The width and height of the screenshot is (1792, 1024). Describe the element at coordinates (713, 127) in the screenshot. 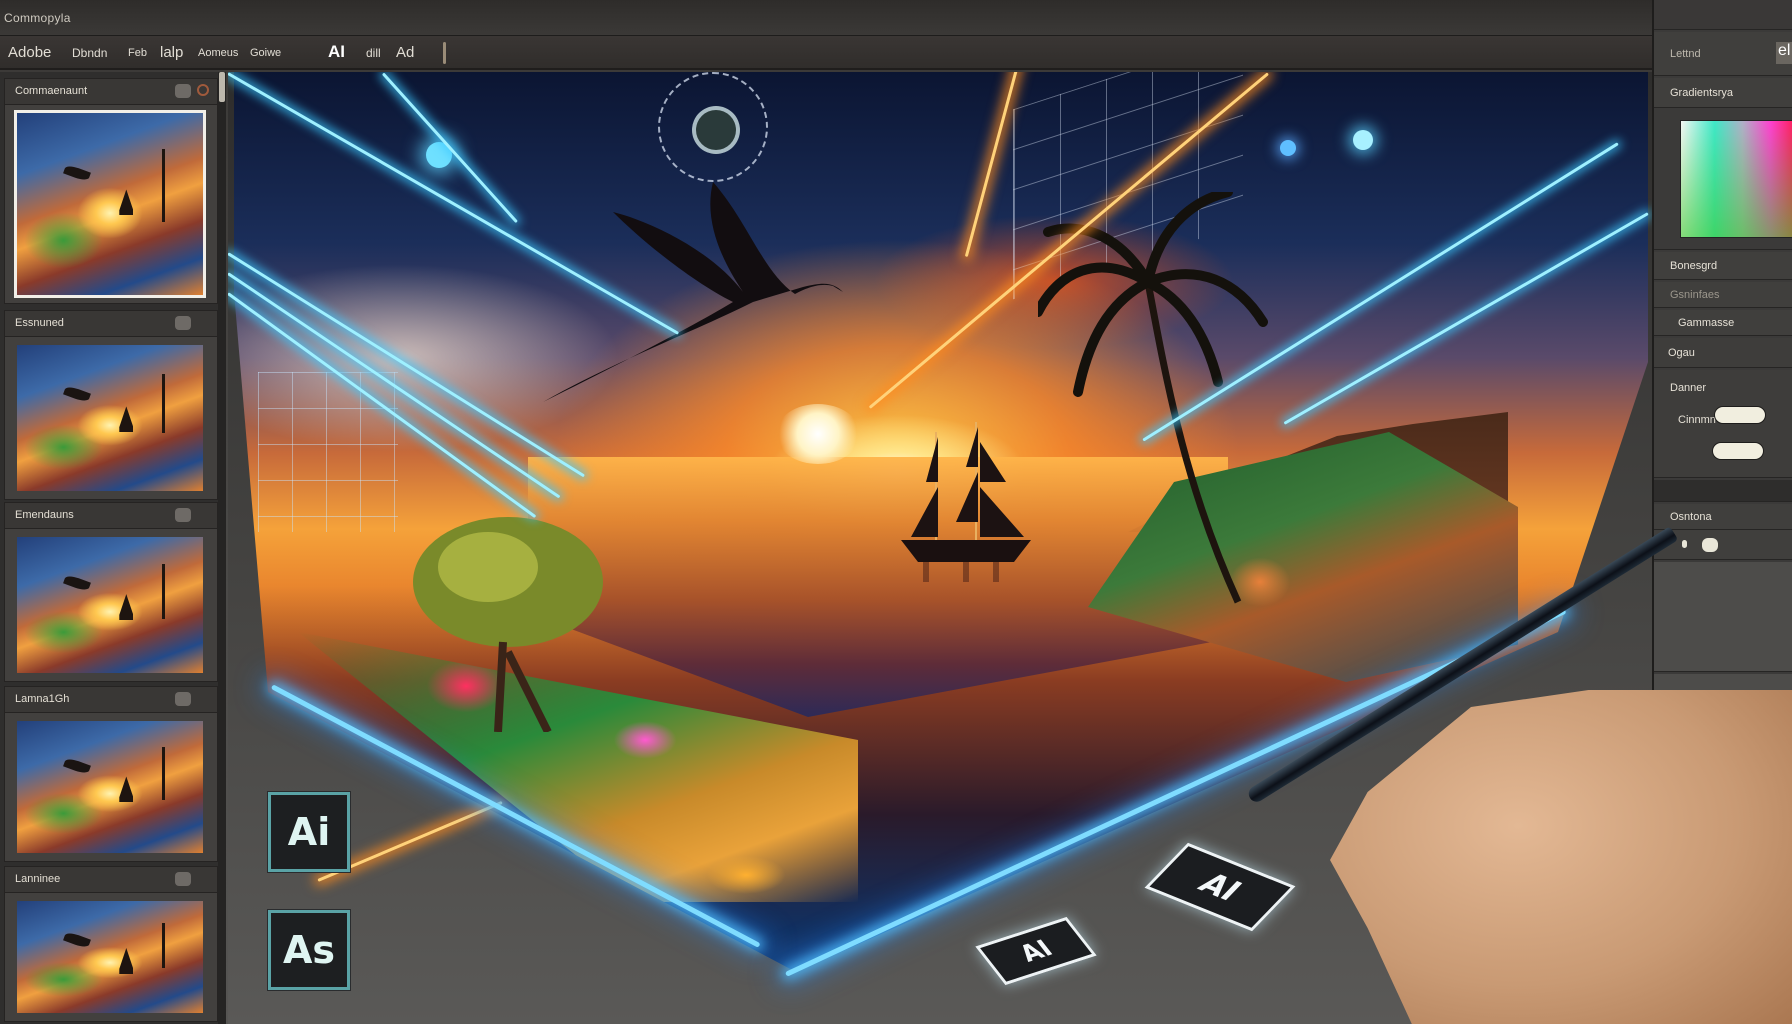

I see `holographic-ring-icon` at that location.